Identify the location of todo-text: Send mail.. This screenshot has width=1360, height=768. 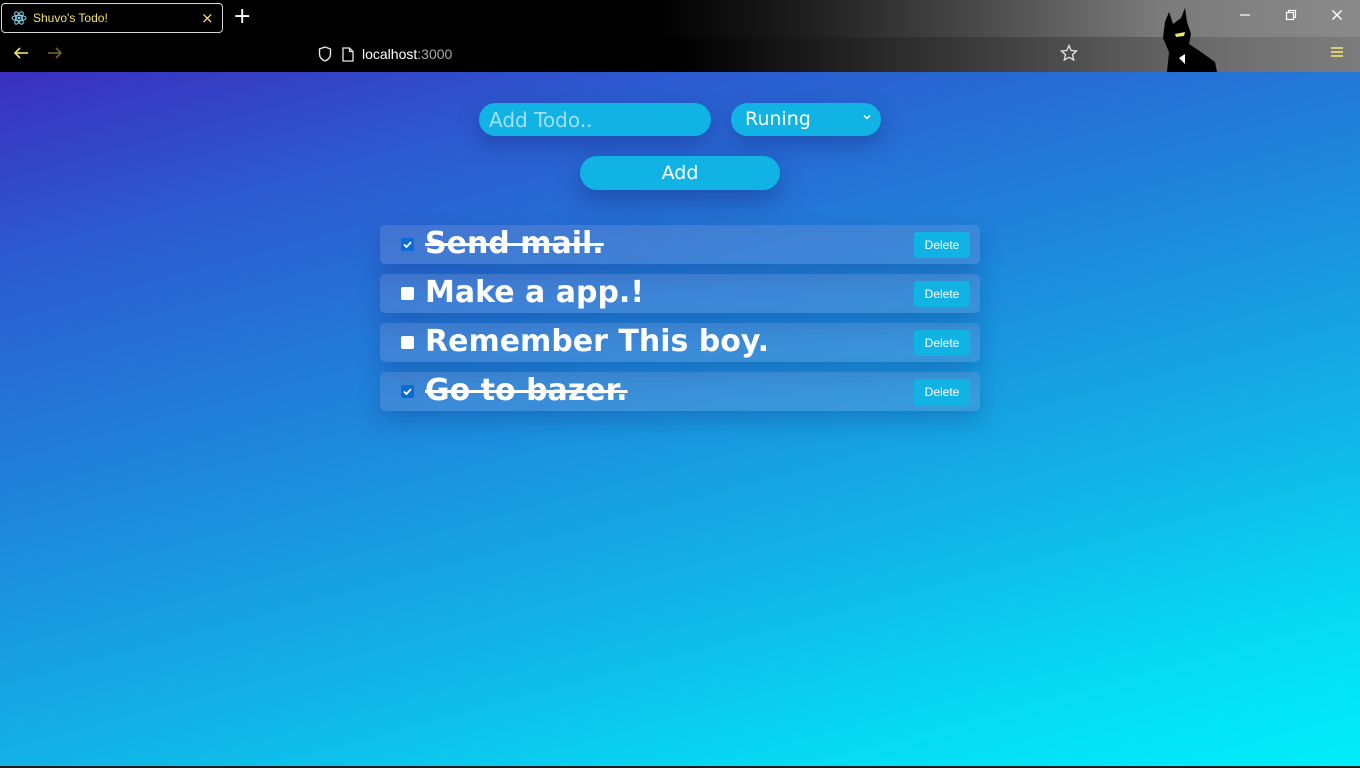
(514, 243).